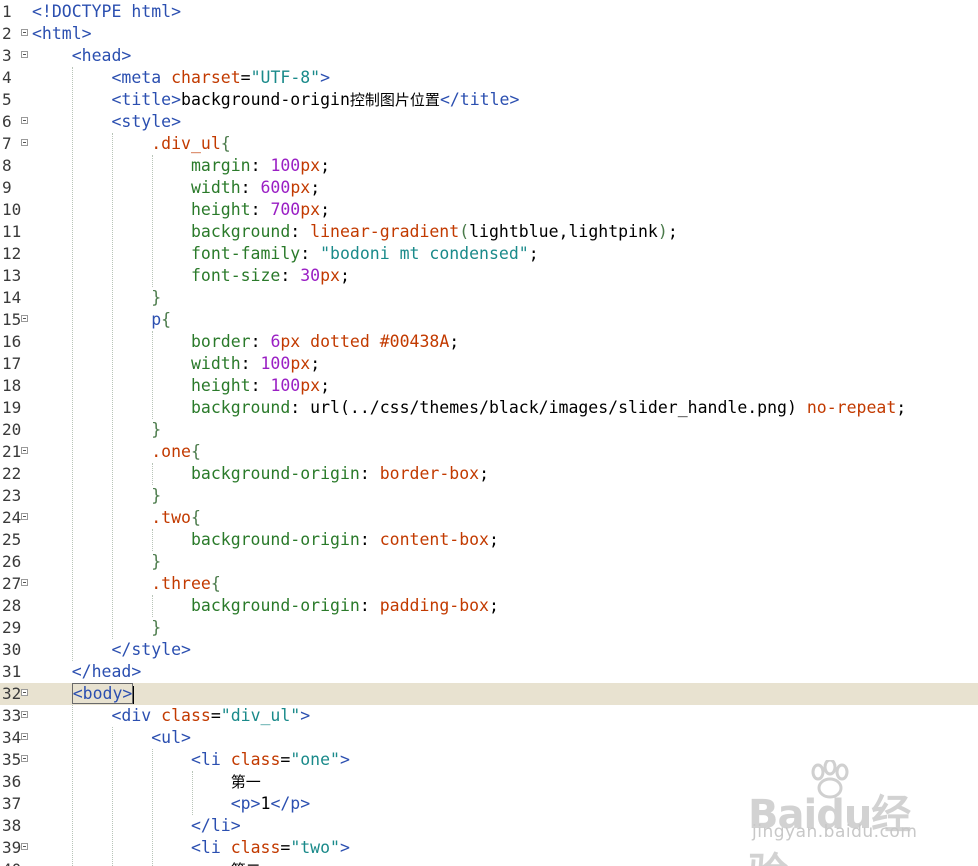 The width and height of the screenshot is (978, 866). What do you see at coordinates (489, 826) in the screenshot?
I see `code-line: 38 </li>` at bounding box center [489, 826].